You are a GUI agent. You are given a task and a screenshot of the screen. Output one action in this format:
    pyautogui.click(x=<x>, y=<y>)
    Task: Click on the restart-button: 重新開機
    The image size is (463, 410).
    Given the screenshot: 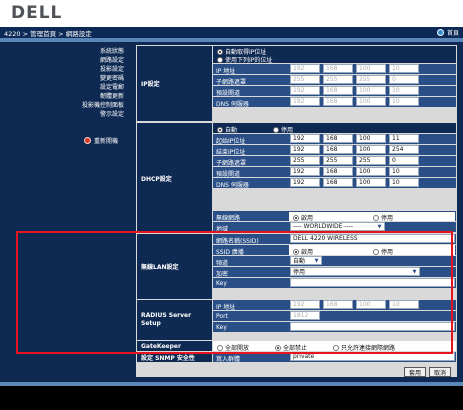 What is the action you would take?
    pyautogui.click(x=101, y=140)
    